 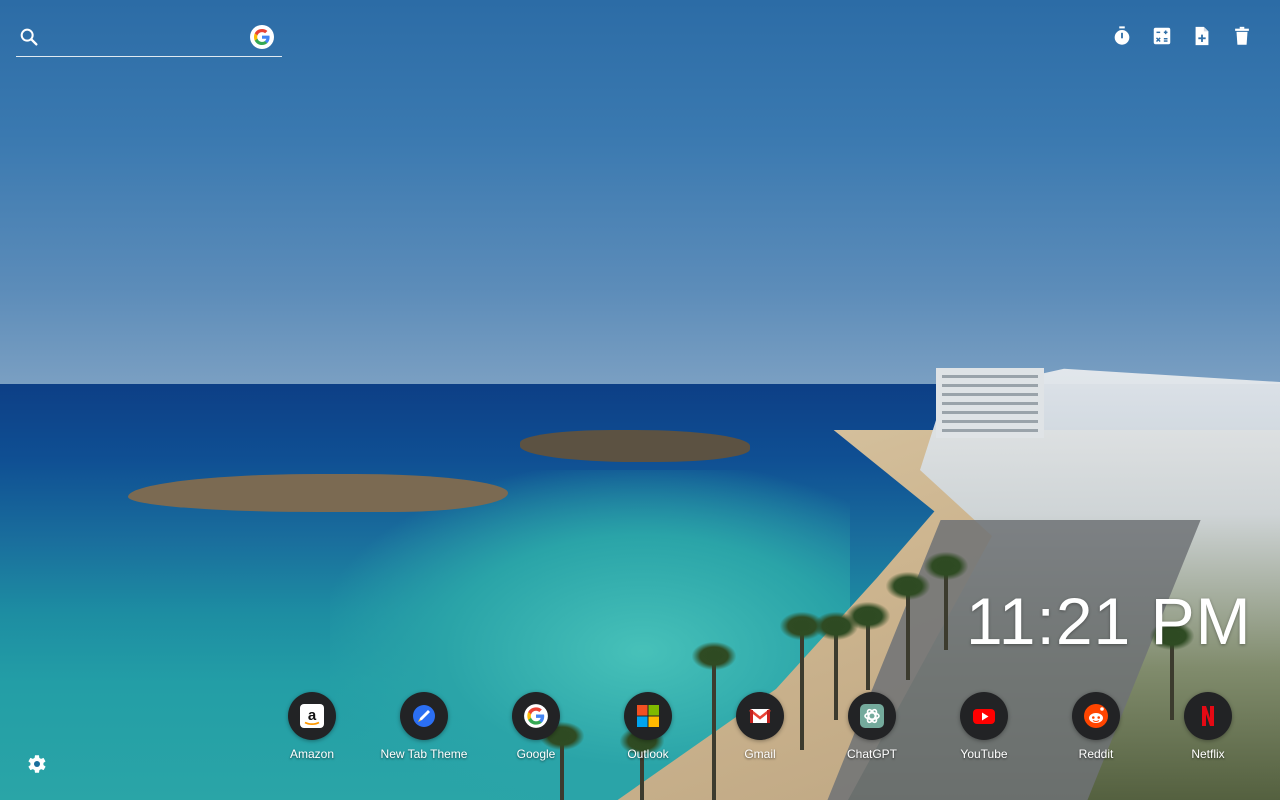 I want to click on google-g-icon, so click(x=262, y=37).